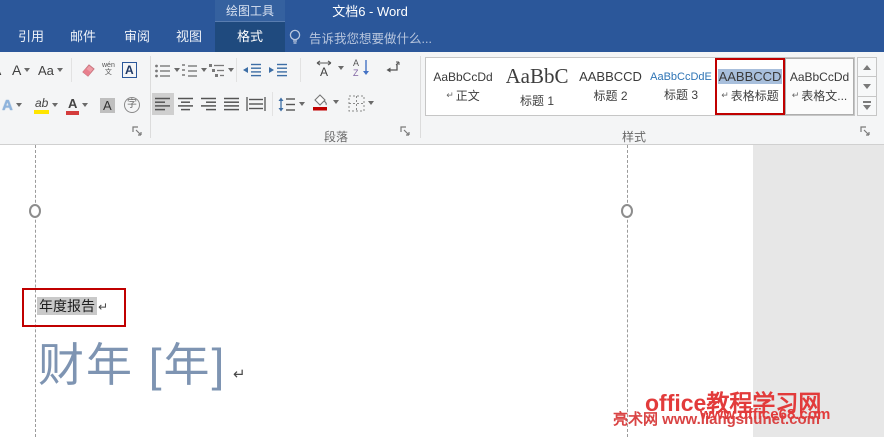  What do you see at coordinates (31, 37) in the screenshot?
I see `tab-references: 引用` at bounding box center [31, 37].